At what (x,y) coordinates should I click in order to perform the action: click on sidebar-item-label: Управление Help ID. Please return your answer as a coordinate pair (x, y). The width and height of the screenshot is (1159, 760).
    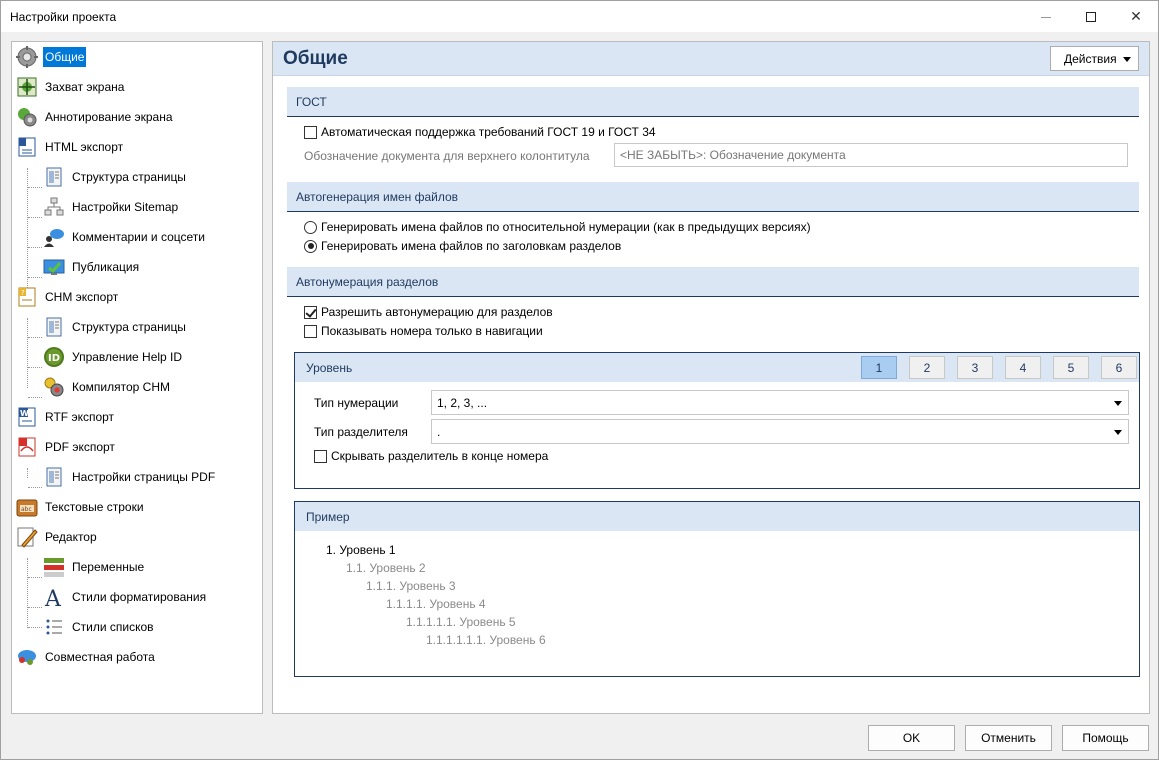
    Looking at the image, I should click on (127, 357).